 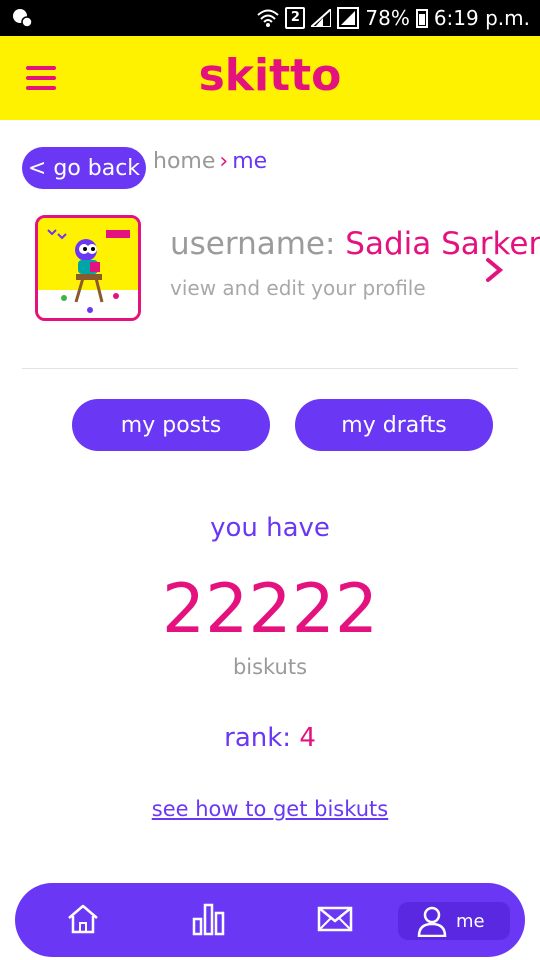 I want to click on username-value: Sadia Sarker, so click(x=442, y=244).